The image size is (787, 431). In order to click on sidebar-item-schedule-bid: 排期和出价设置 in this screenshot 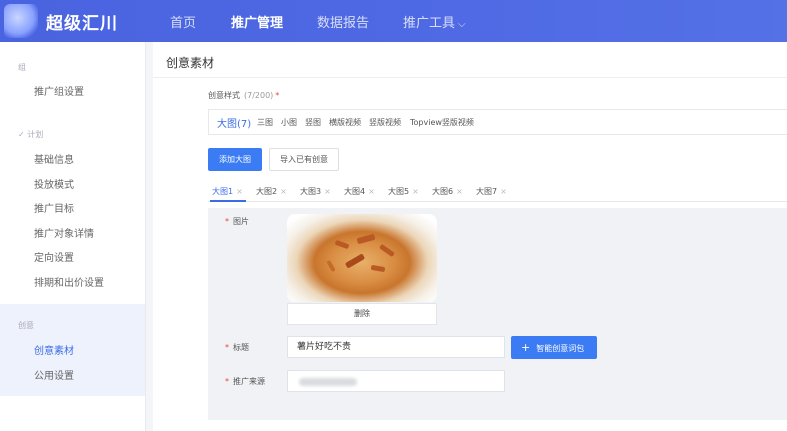, I will do `click(69, 281)`.